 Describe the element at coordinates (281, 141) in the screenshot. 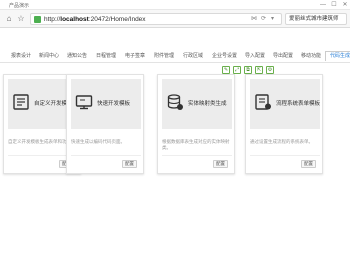

I see `card-description: 通过设置生成流程的系统表单。` at that location.